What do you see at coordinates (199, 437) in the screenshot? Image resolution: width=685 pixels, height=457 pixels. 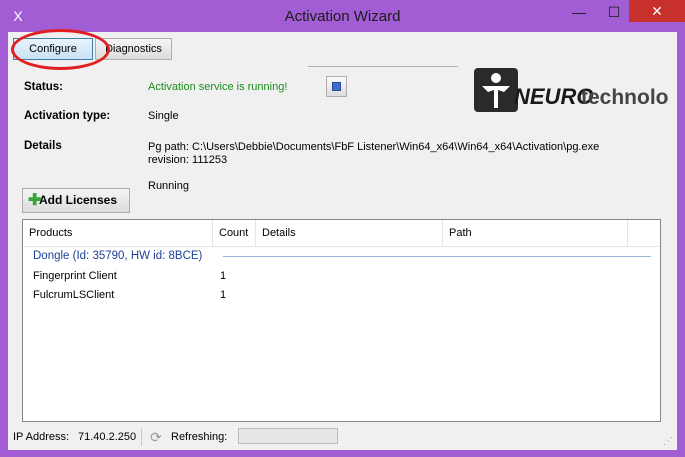 I see `refreshing-label: Refreshing:` at bounding box center [199, 437].